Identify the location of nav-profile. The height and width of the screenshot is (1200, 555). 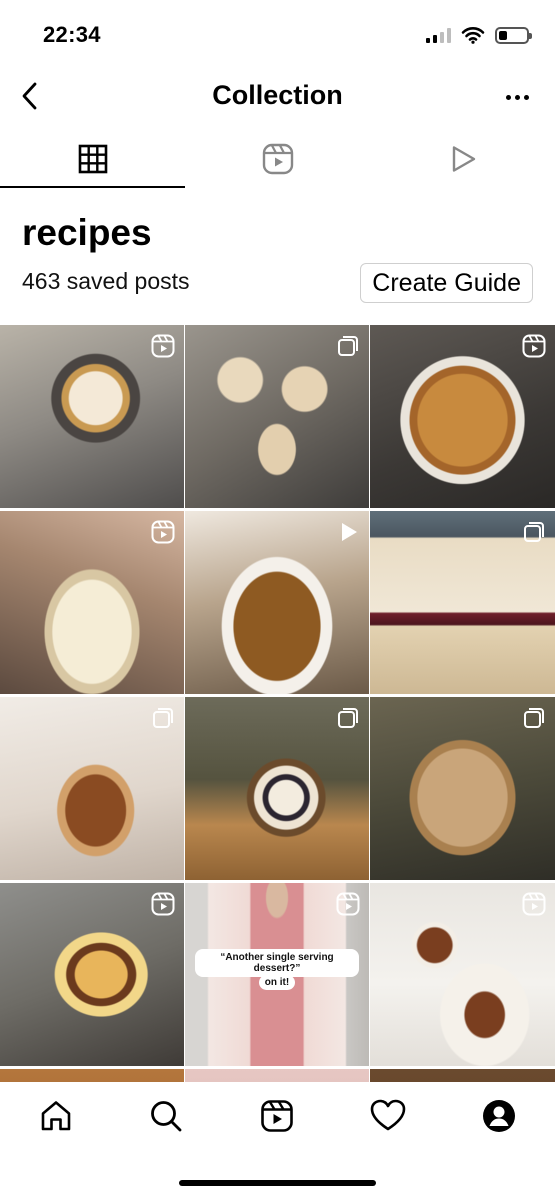
(499, 1116).